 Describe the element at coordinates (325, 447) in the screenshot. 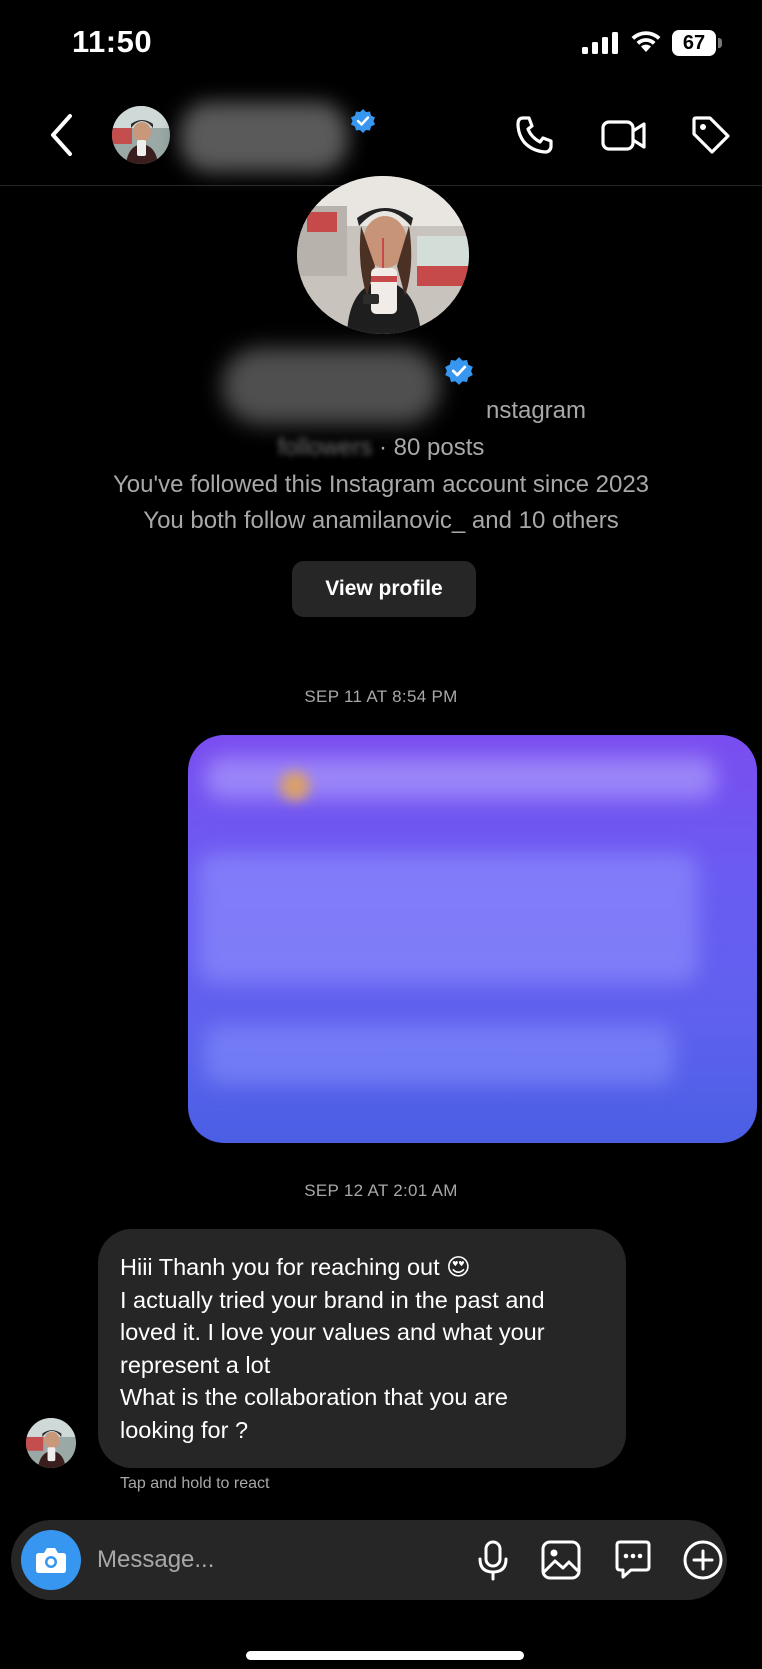

I see `followers-count-redacted: followers` at that location.